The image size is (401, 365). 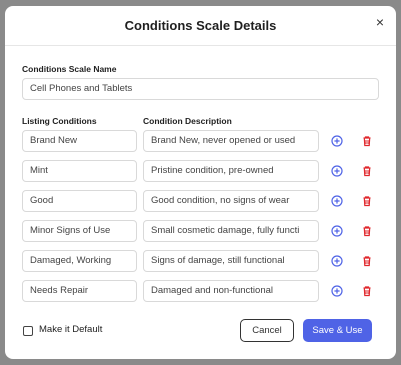 What do you see at coordinates (380, 22) in the screenshot?
I see `close-icon: ×` at bounding box center [380, 22].